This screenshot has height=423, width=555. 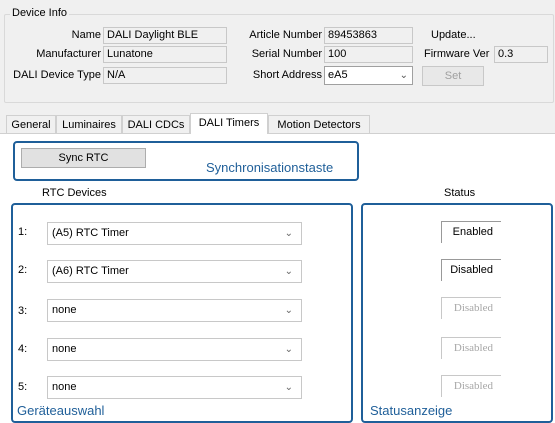 I want to click on tab-general: General, so click(x=31, y=124).